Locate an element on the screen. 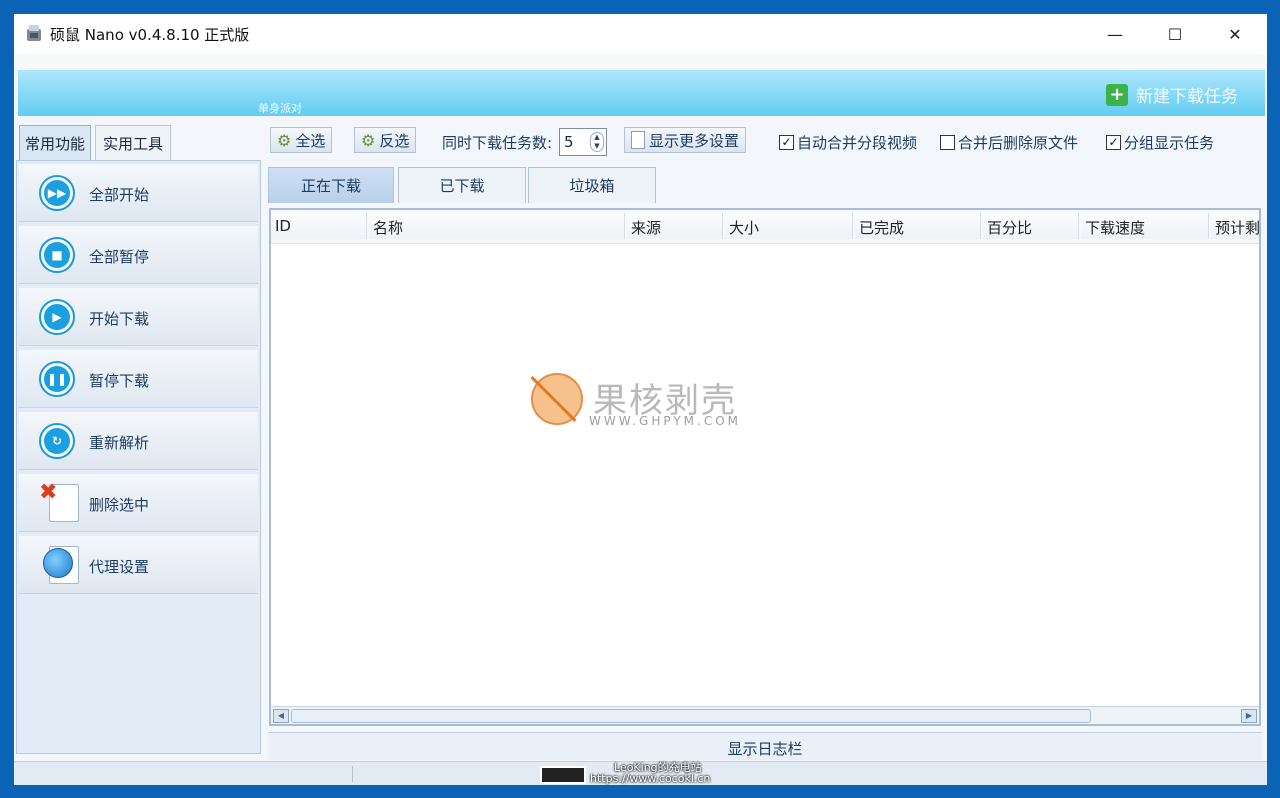 This screenshot has width=1280, height=798. group-tasks-label: 分组显示任务 is located at coordinates (1169, 143).